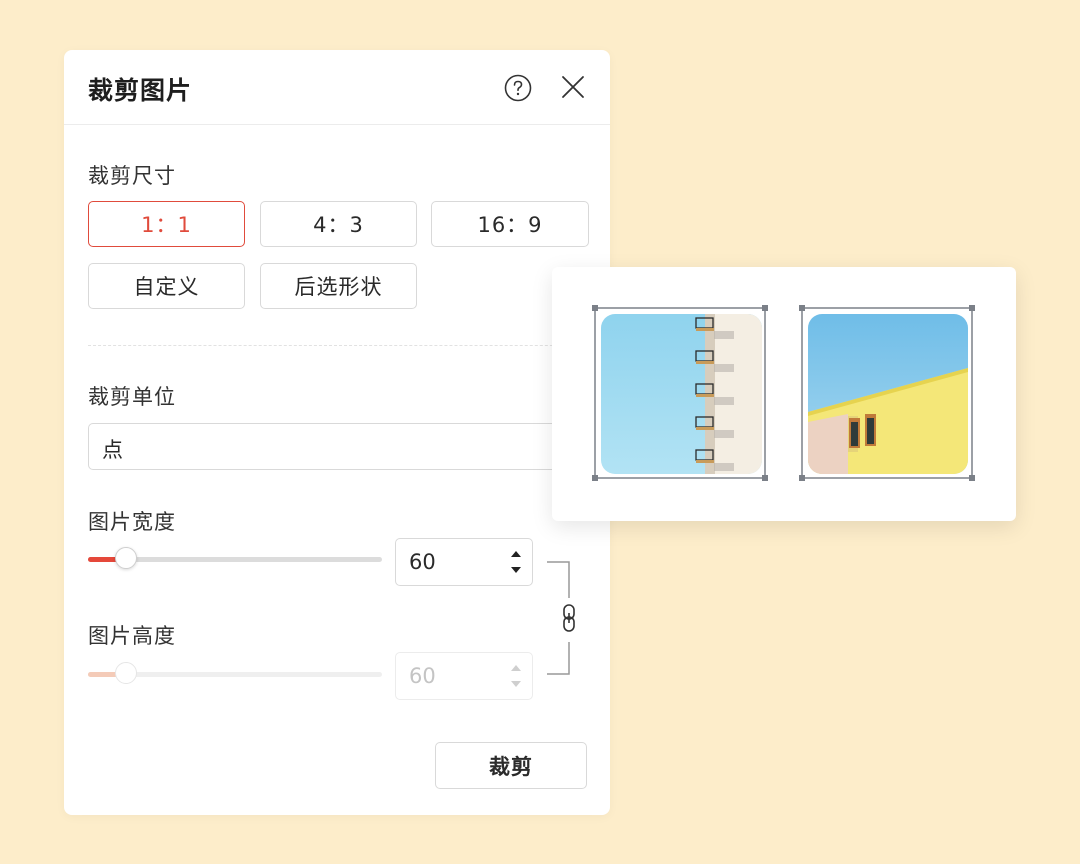  What do you see at coordinates (338, 446) in the screenshot?
I see `crop-unit-select: 点` at bounding box center [338, 446].